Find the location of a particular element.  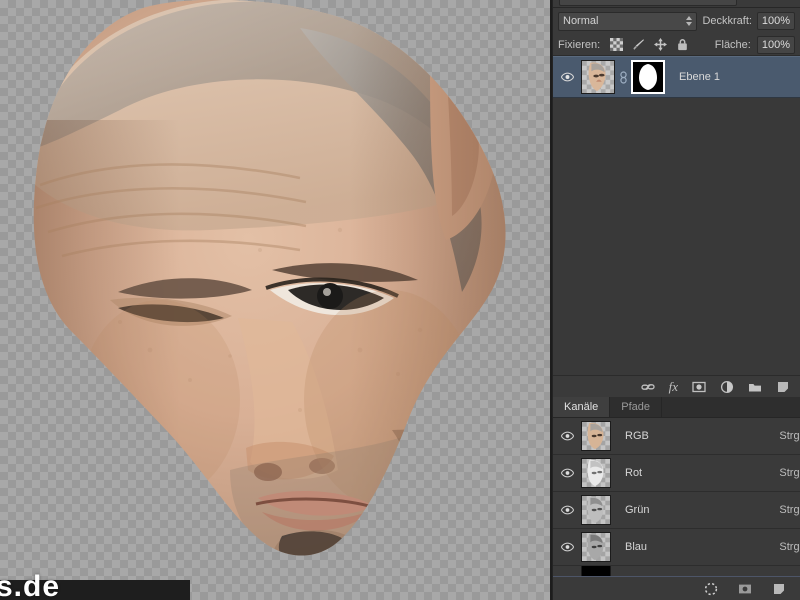

tab-pfade: Pfade is located at coordinates (636, 407).